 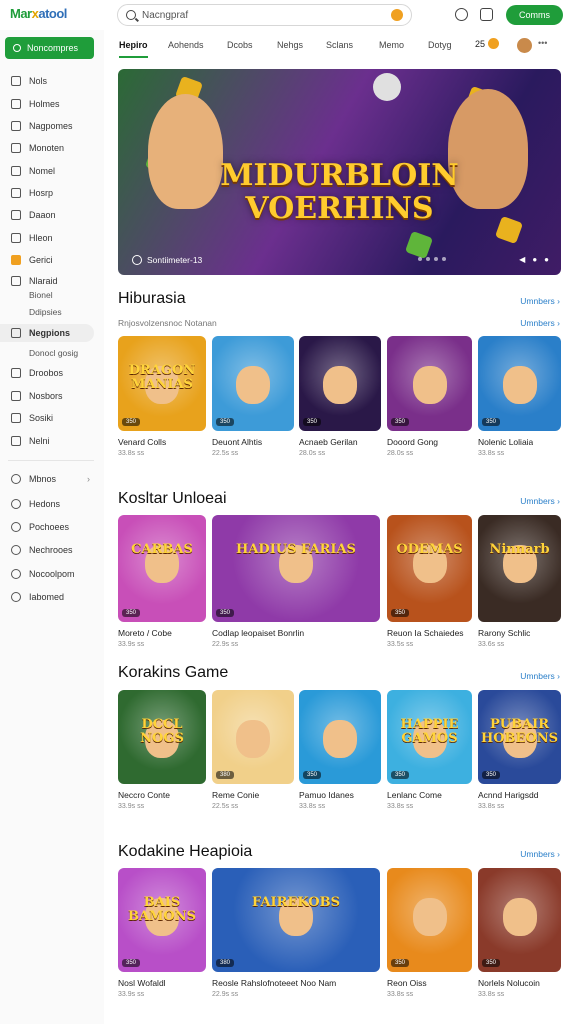 I want to click on sidebar-secondary-item-3: Pochoees, so click(x=50, y=527).